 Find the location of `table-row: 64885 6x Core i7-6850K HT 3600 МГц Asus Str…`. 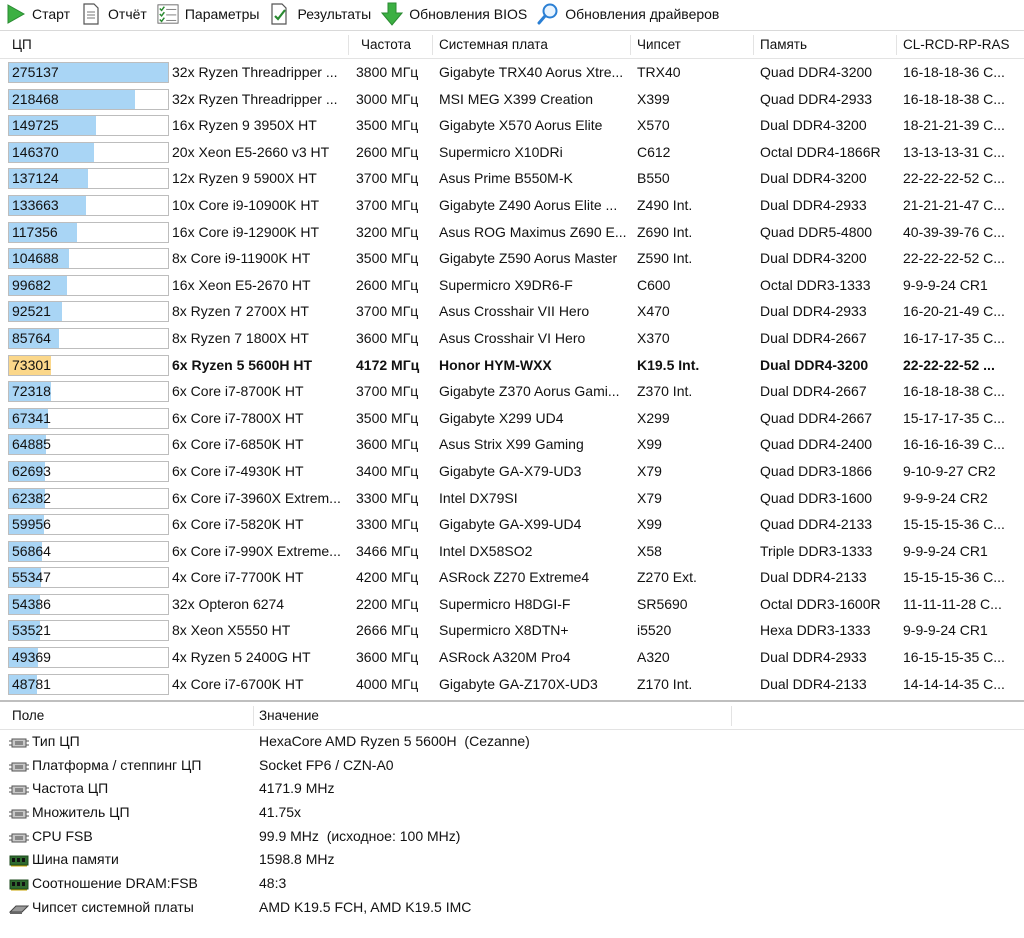

table-row: 64885 6x Core i7-6850K HT 3600 МГц Asus Str… is located at coordinates (512, 444).